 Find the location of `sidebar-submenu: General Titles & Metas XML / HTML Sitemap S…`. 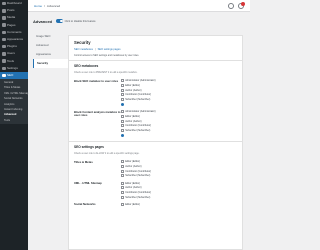

sidebar-submenu: General Titles & Metas XML / HTML Sitemap S… is located at coordinates (14, 102).